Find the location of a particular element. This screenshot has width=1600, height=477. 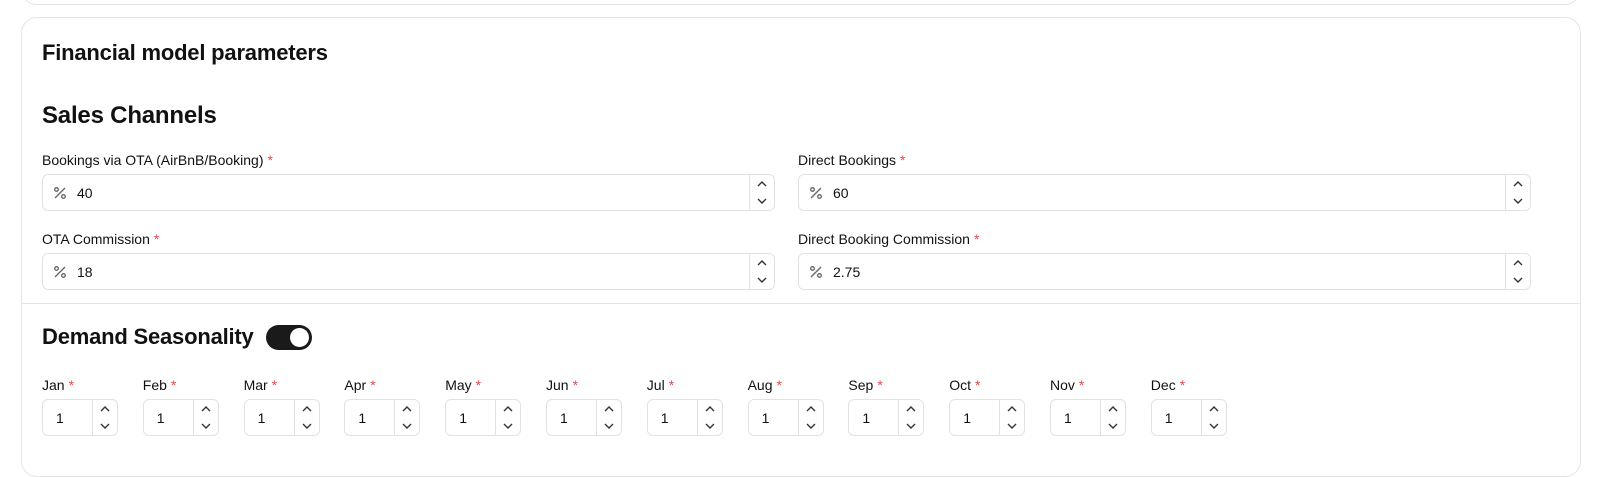

ota-commission-value: 18 is located at coordinates (413, 271).